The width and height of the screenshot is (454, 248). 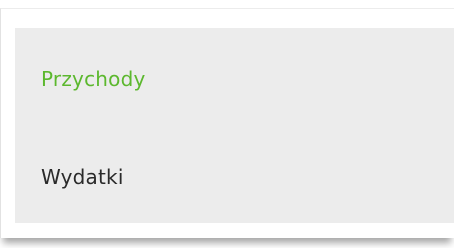 What do you see at coordinates (93, 79) in the screenshot?
I see `dropdown-option-label: Przychody` at bounding box center [93, 79].